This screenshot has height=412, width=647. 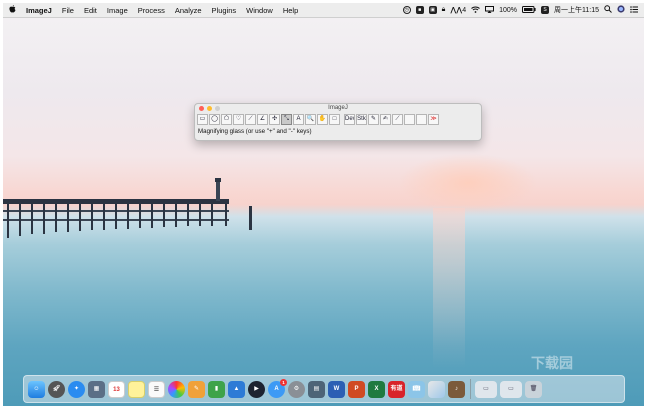 What do you see at coordinates (520, 10) in the screenshot?
I see `status-area: ◷ ■ ▣ 🔒︎ ⋀⋀4 100% S 周一上午11:15` at bounding box center [520, 10].